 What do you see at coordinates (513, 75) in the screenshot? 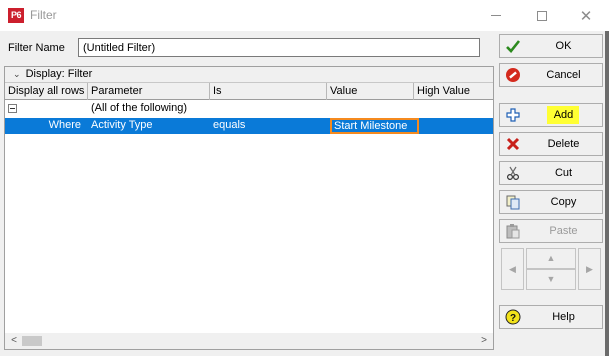
I see `cancel-icon` at bounding box center [513, 75].